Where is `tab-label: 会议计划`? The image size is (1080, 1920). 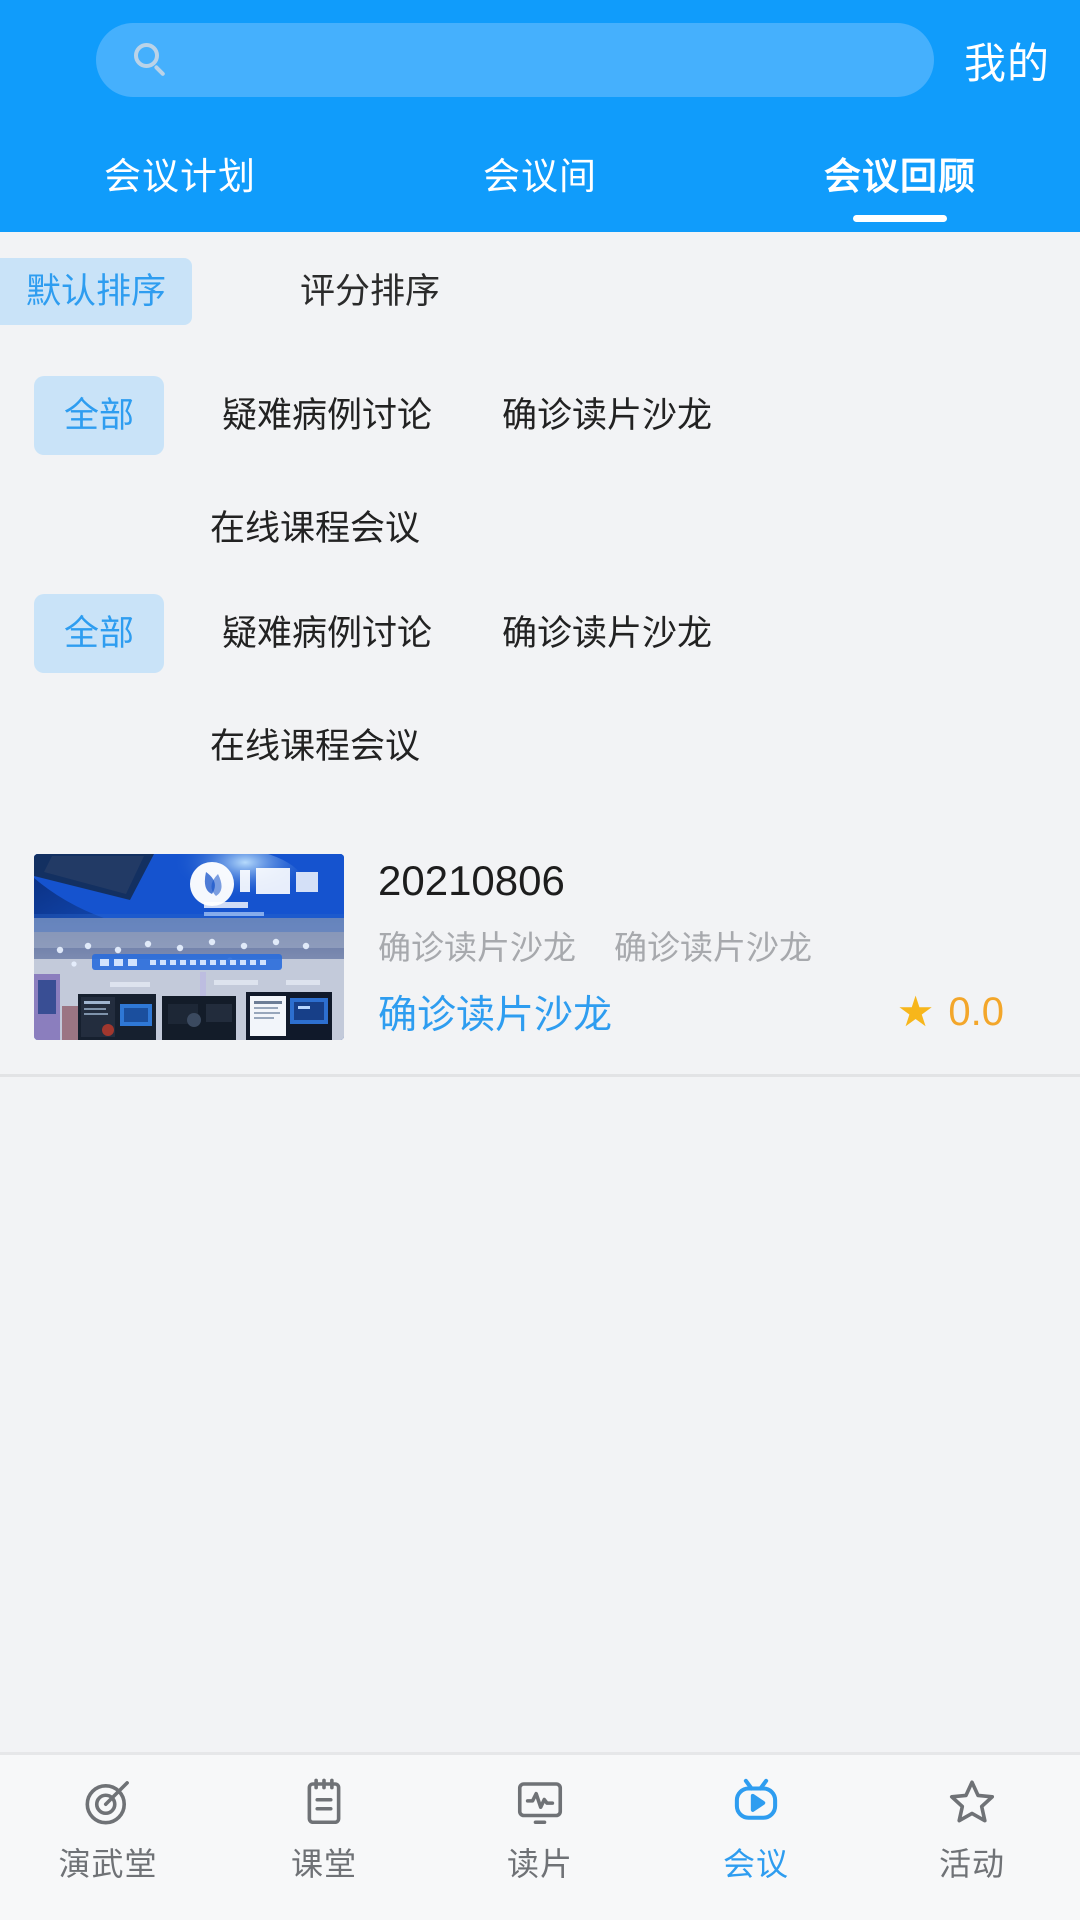
tab-label: 会议计划 is located at coordinates (180, 176).